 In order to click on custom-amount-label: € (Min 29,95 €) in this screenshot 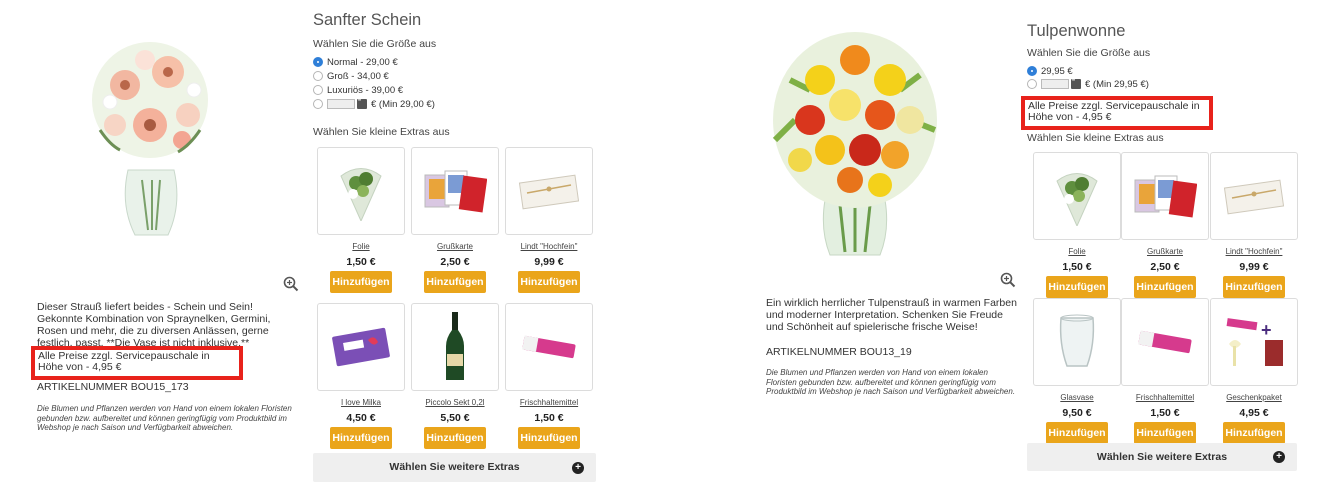, I will do `click(1117, 84)`.